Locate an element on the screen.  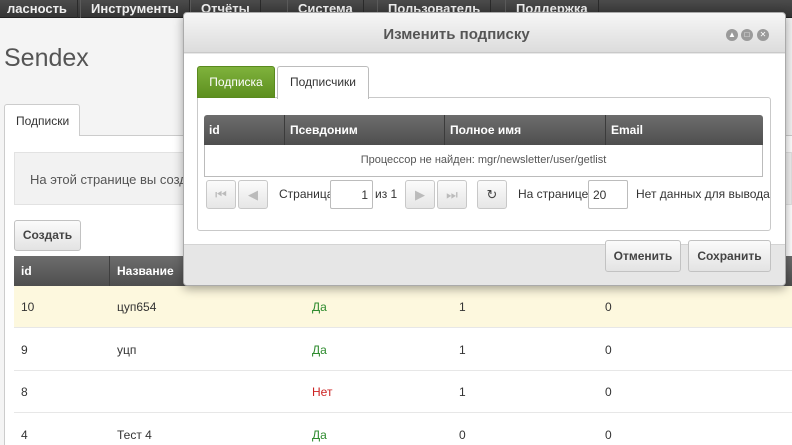
page-number-input is located at coordinates (351, 194).